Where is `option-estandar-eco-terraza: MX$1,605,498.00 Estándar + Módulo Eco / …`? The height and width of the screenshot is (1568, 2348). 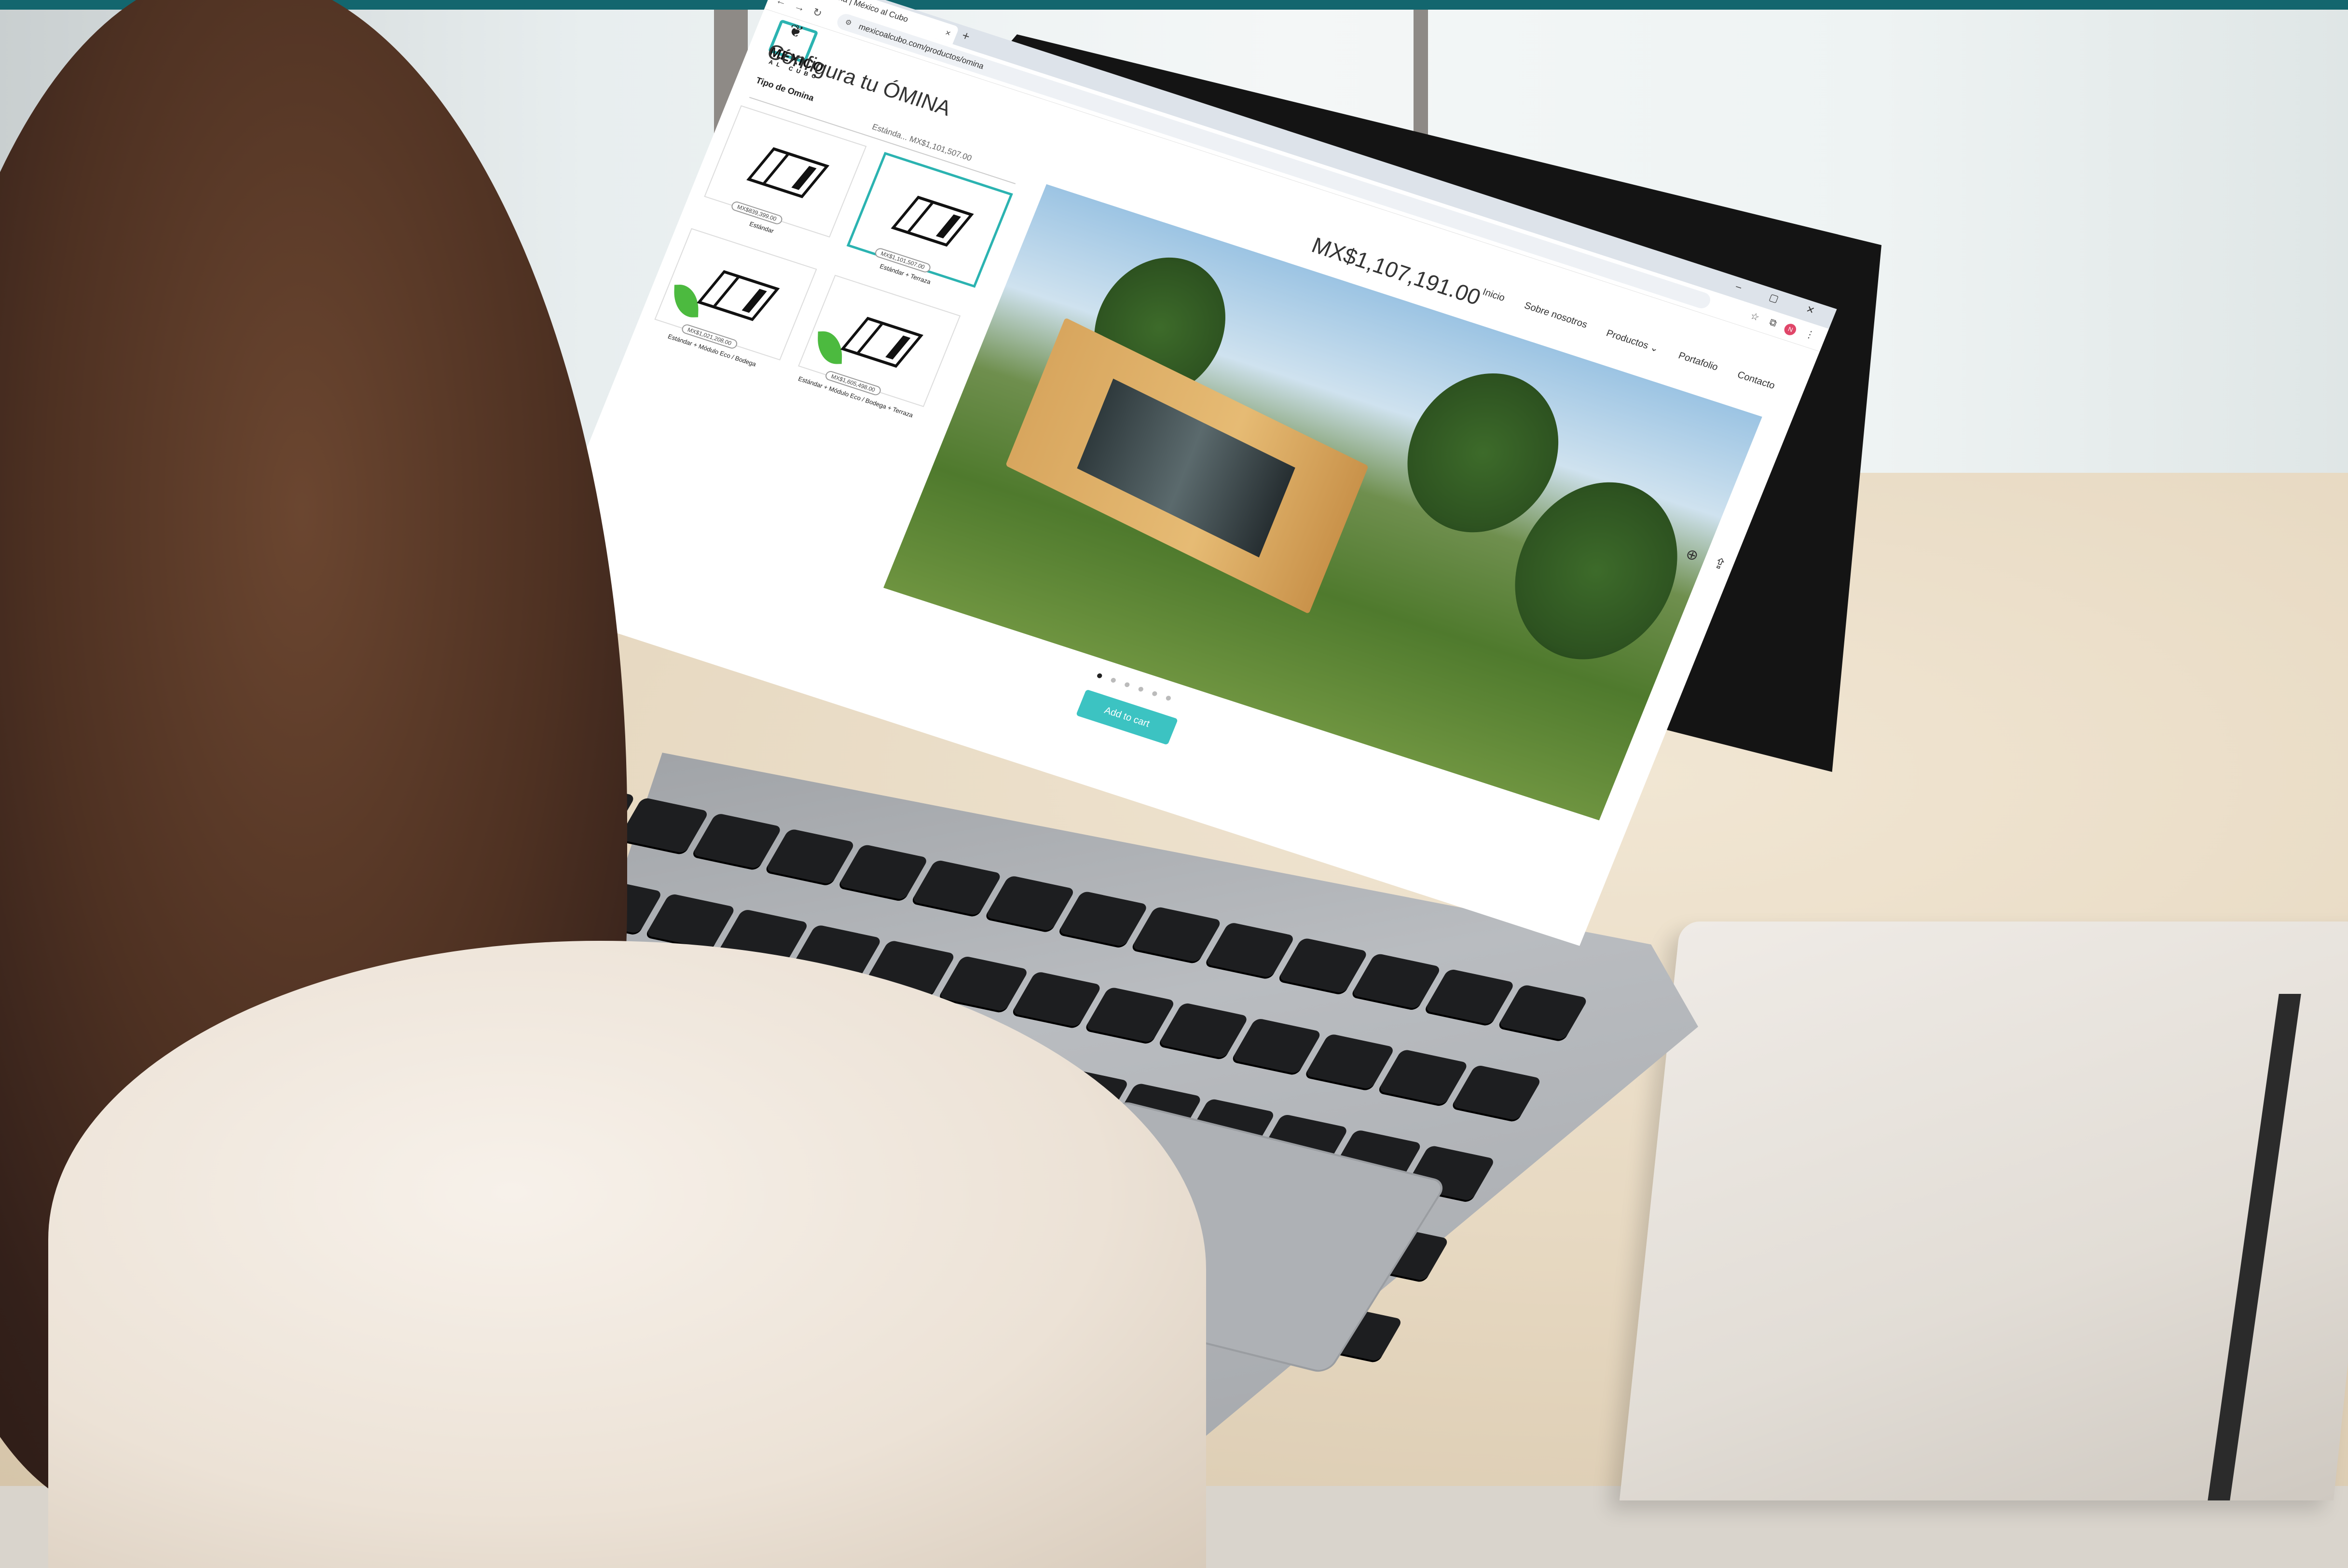 option-estandar-eco-terraza: MX$1,605,498.00 Estándar + Módulo Eco / … is located at coordinates (878, 352).